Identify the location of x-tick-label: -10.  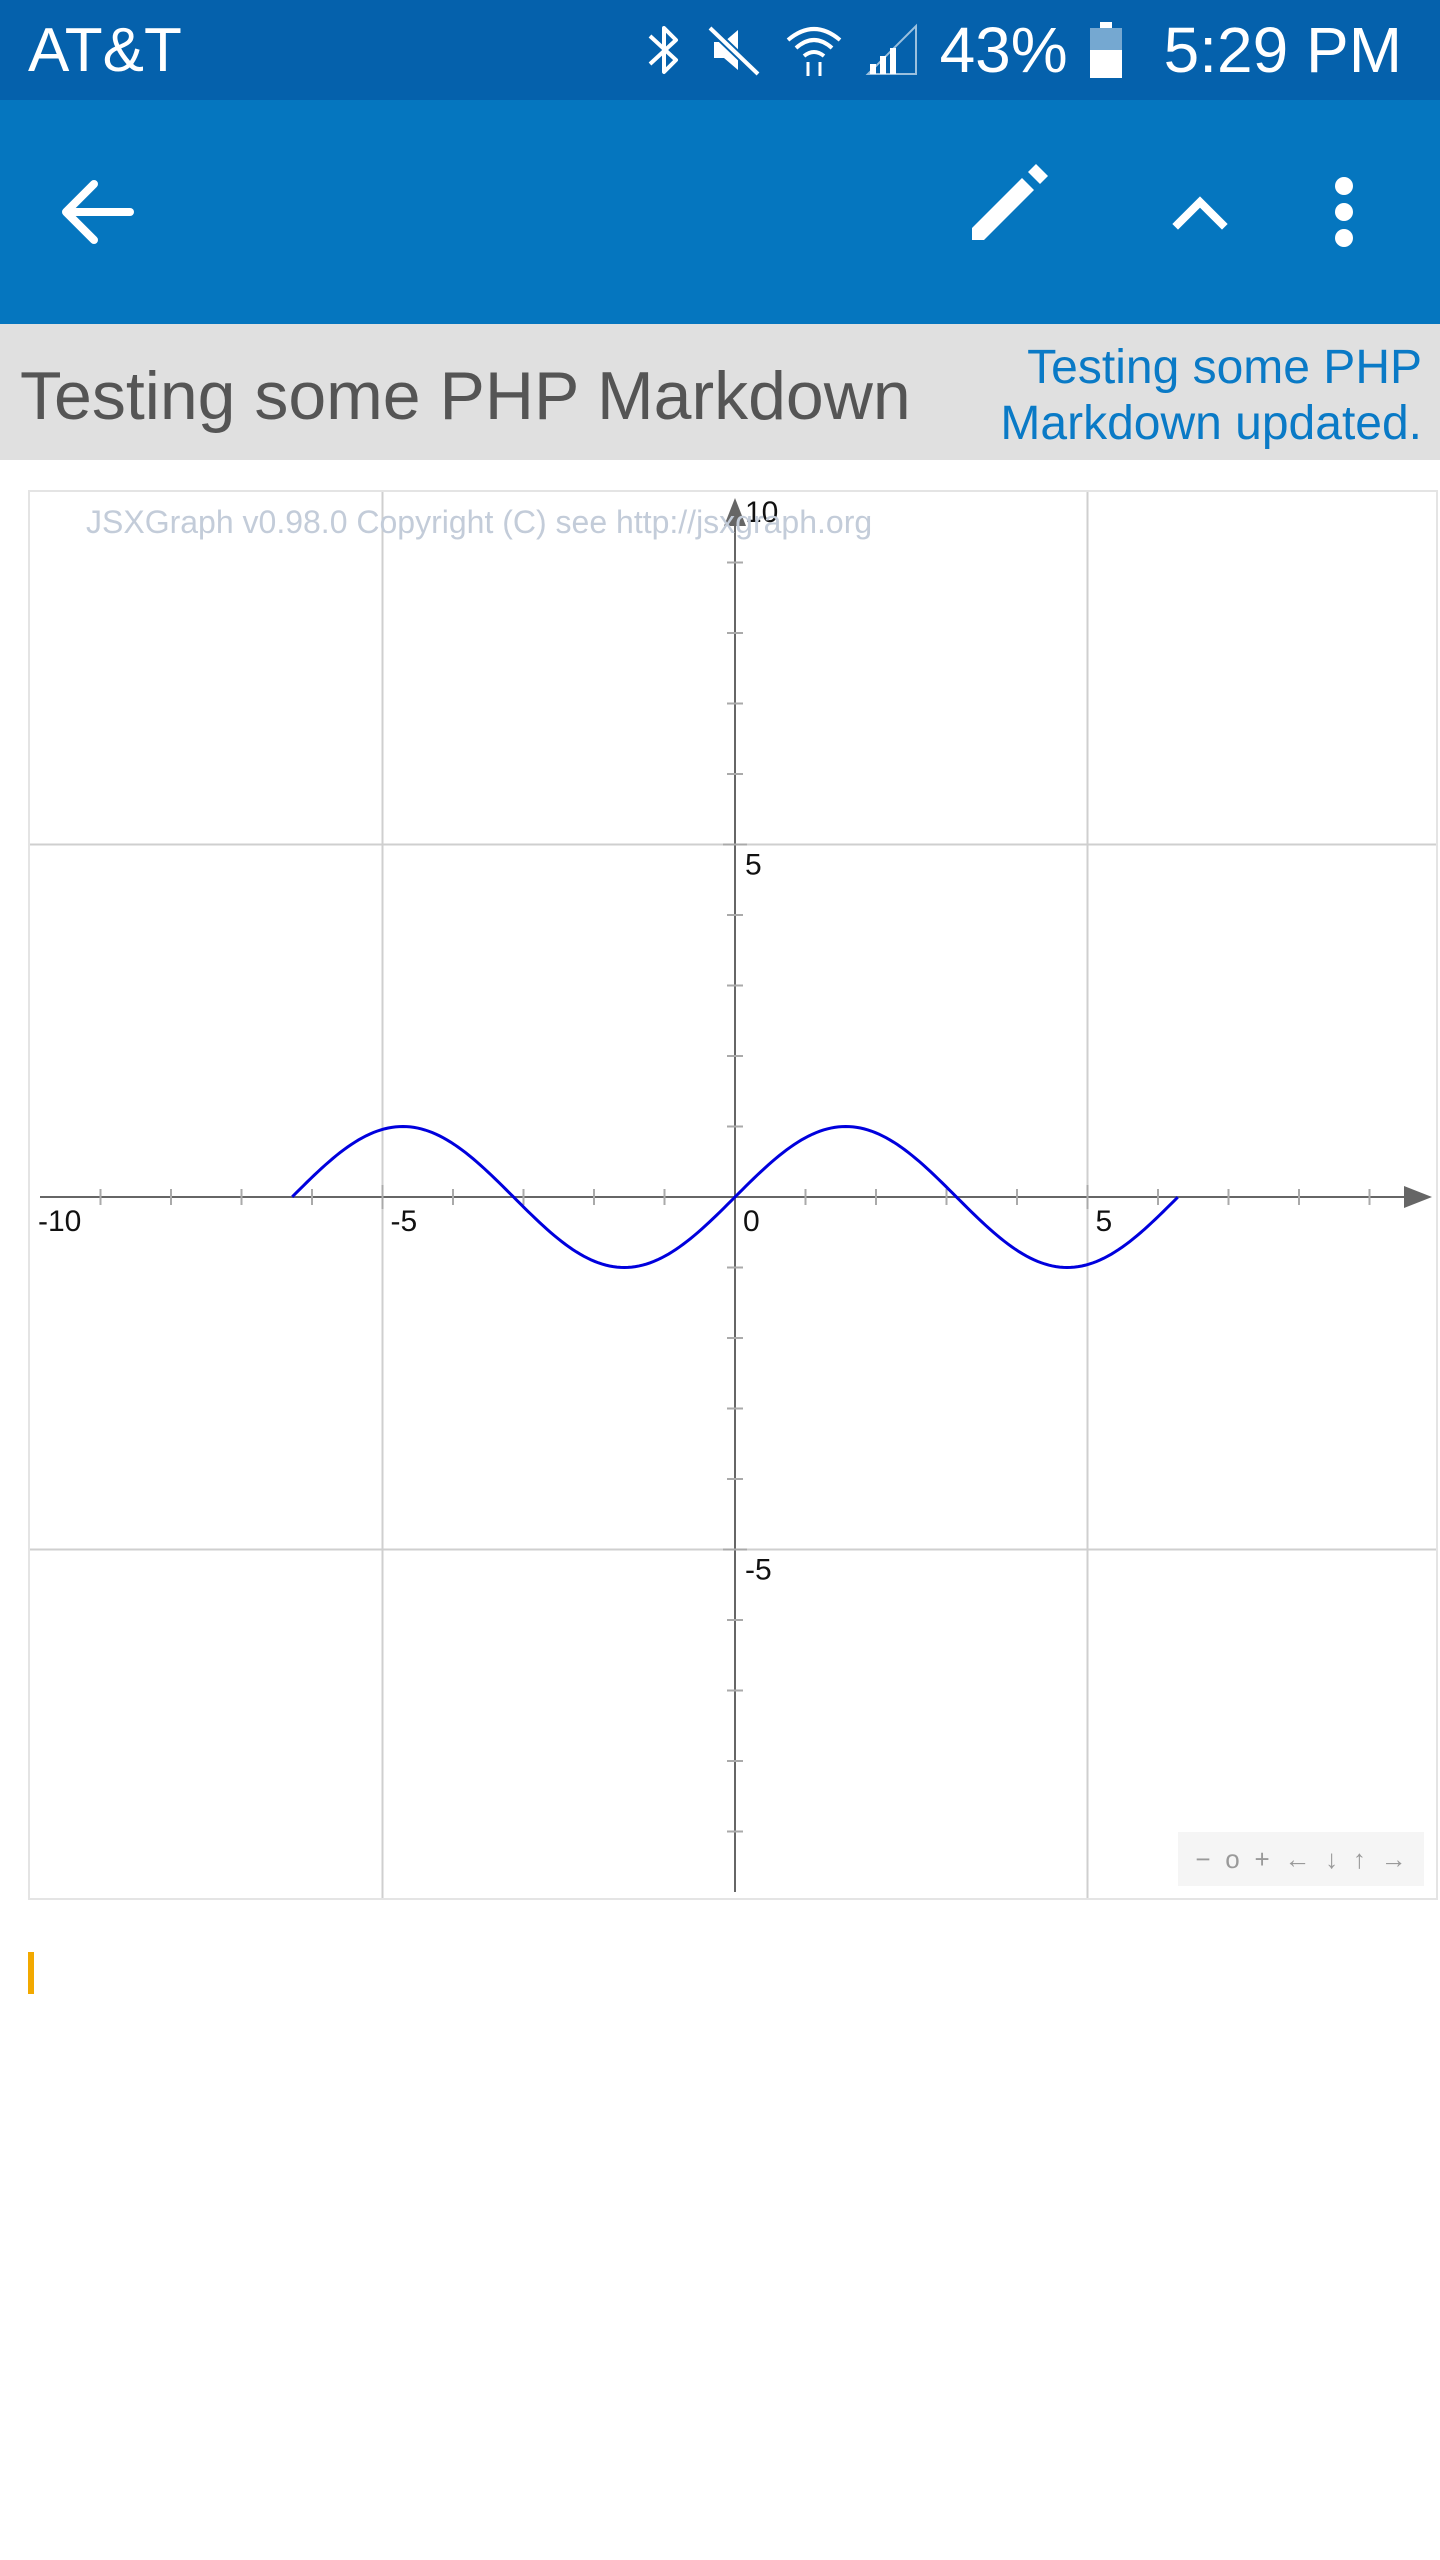
(59, 1221).